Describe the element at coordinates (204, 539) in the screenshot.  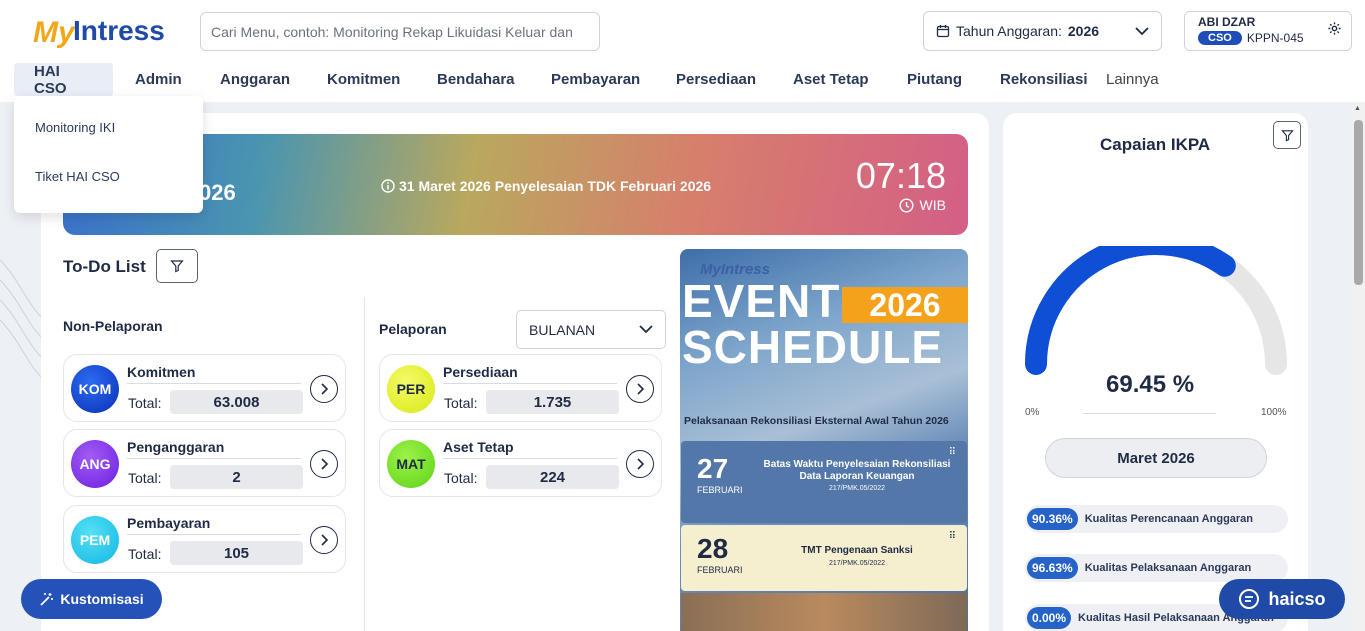
I see `todo-card-pembayaran: PEM Pembayaran Total: 105` at that location.